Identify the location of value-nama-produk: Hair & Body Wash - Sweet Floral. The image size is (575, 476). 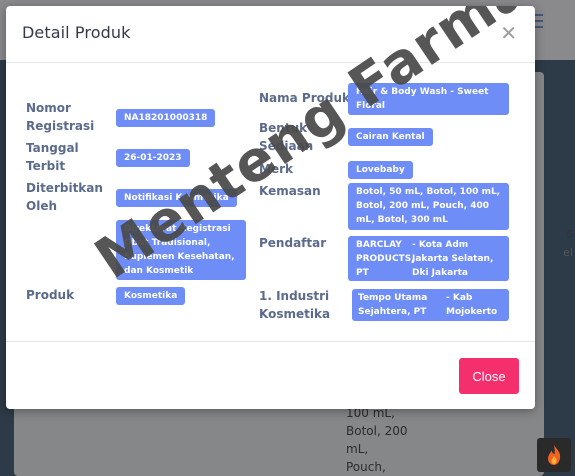
(428, 99).